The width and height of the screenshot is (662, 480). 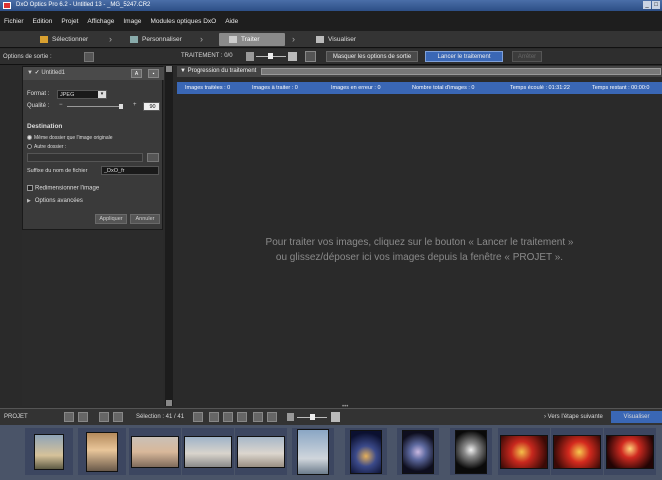 I want to click on suffix-input: _DxO_fr, so click(x=130, y=170).